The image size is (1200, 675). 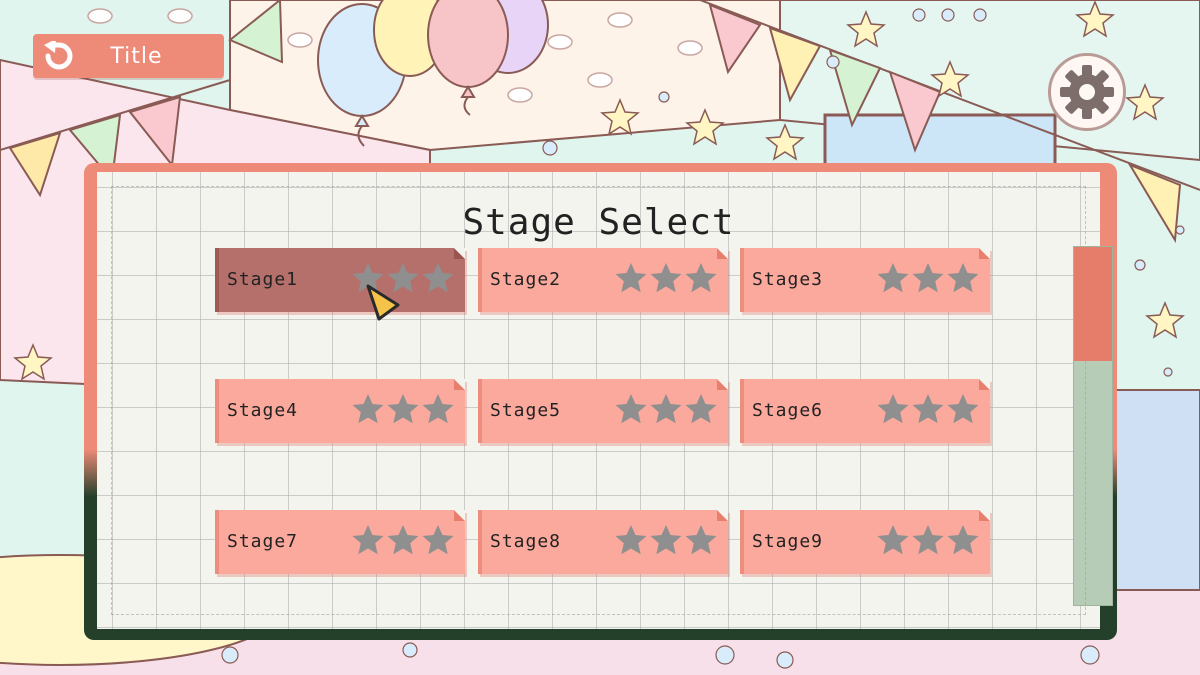 What do you see at coordinates (263, 541) in the screenshot?
I see `stage-label: Stage7` at bounding box center [263, 541].